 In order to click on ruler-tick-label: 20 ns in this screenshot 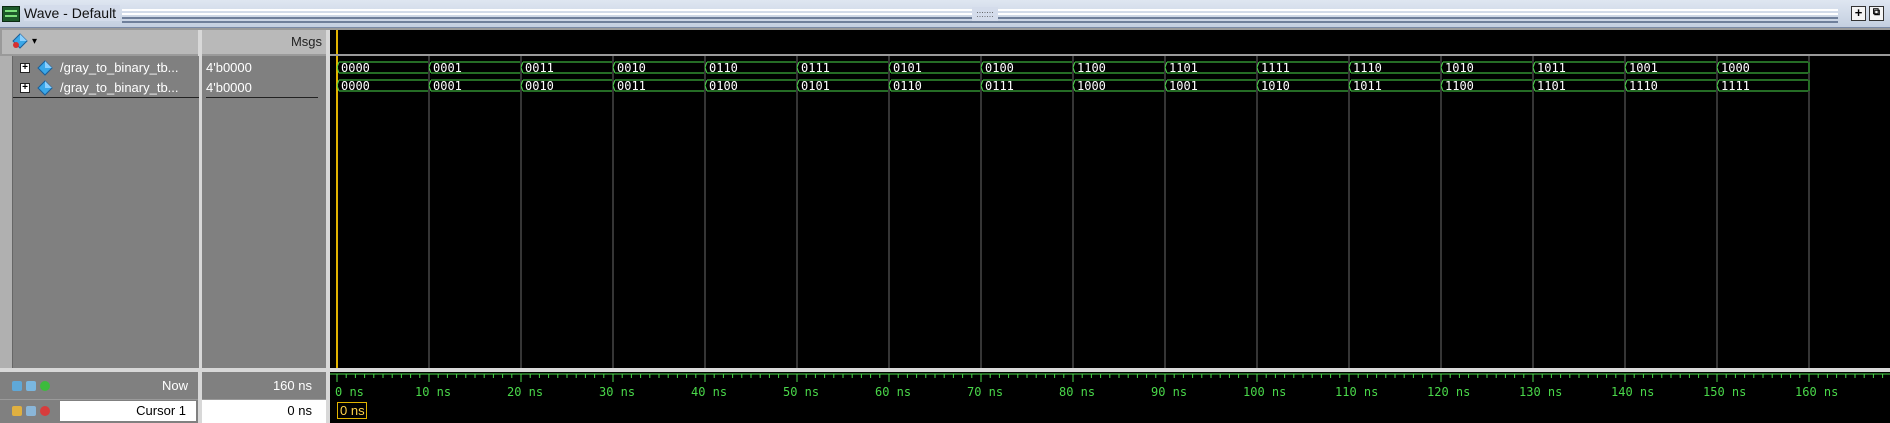, I will do `click(525, 392)`.